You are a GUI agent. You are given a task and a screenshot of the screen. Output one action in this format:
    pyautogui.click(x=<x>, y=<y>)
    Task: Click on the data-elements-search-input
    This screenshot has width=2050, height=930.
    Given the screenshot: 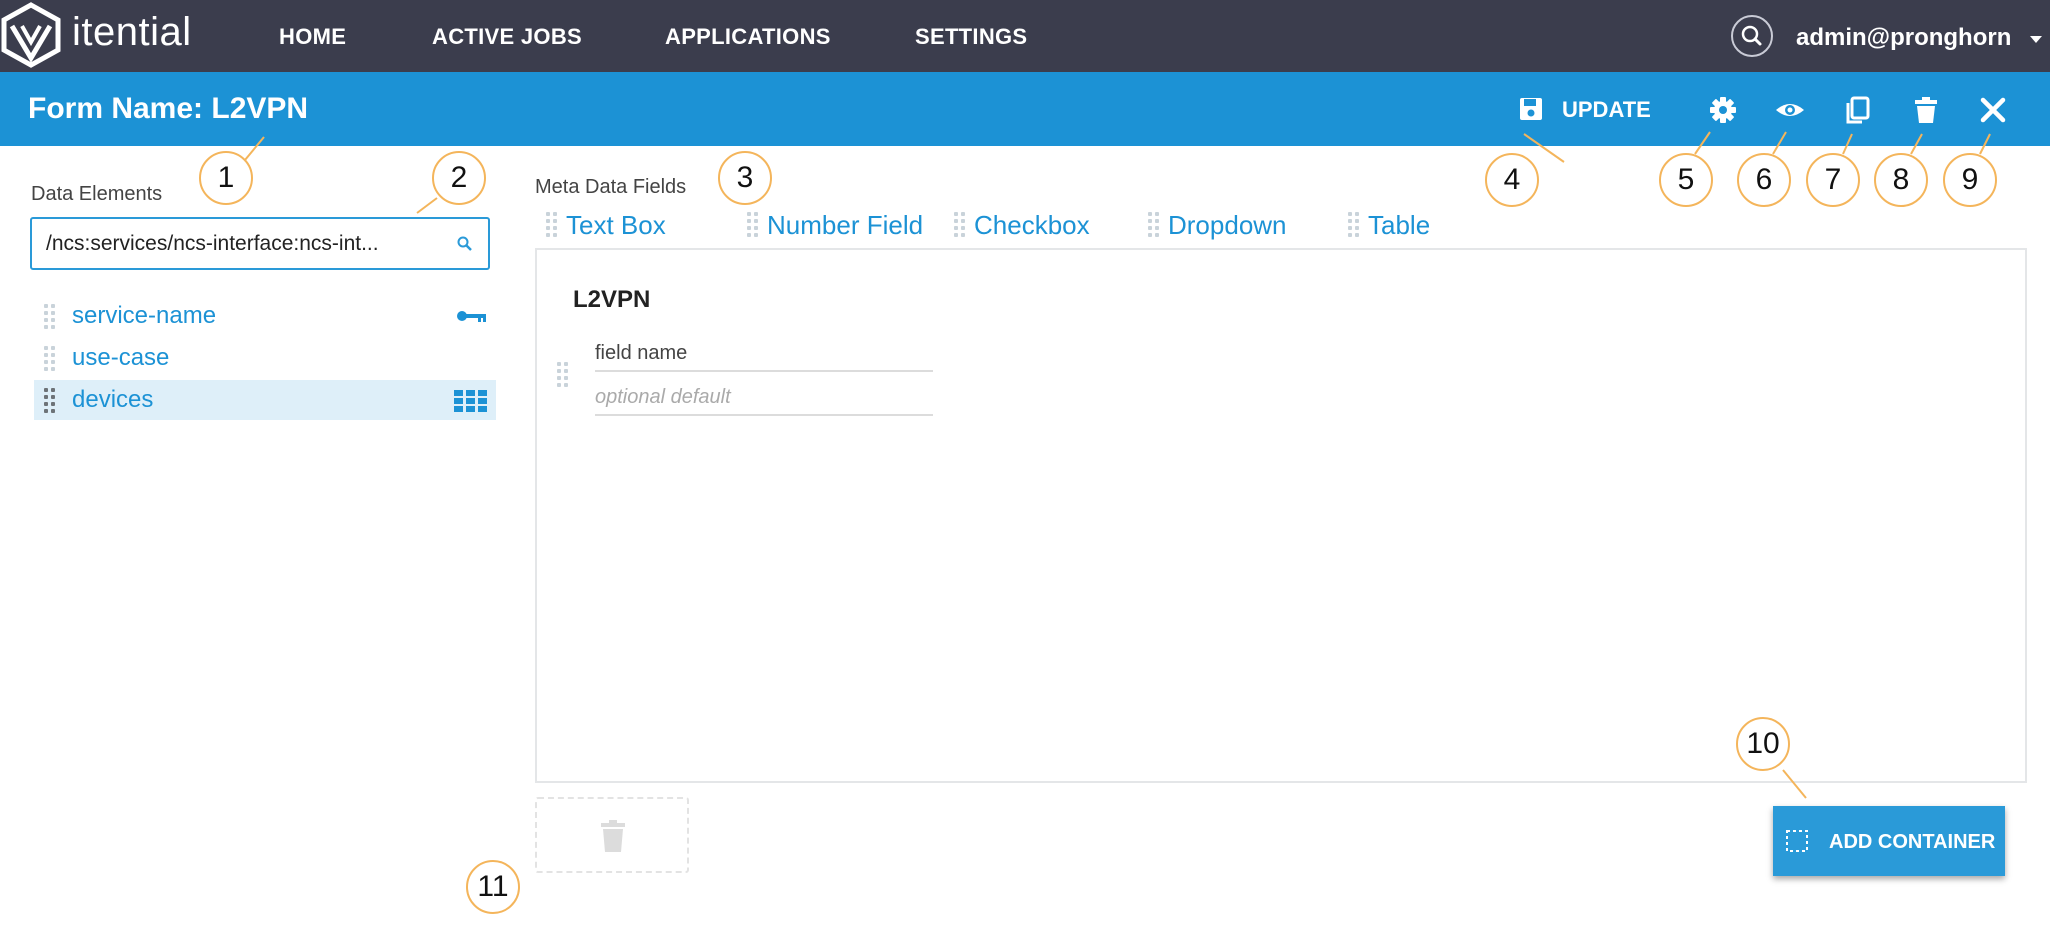 What is the action you would take?
    pyautogui.click(x=246, y=244)
    